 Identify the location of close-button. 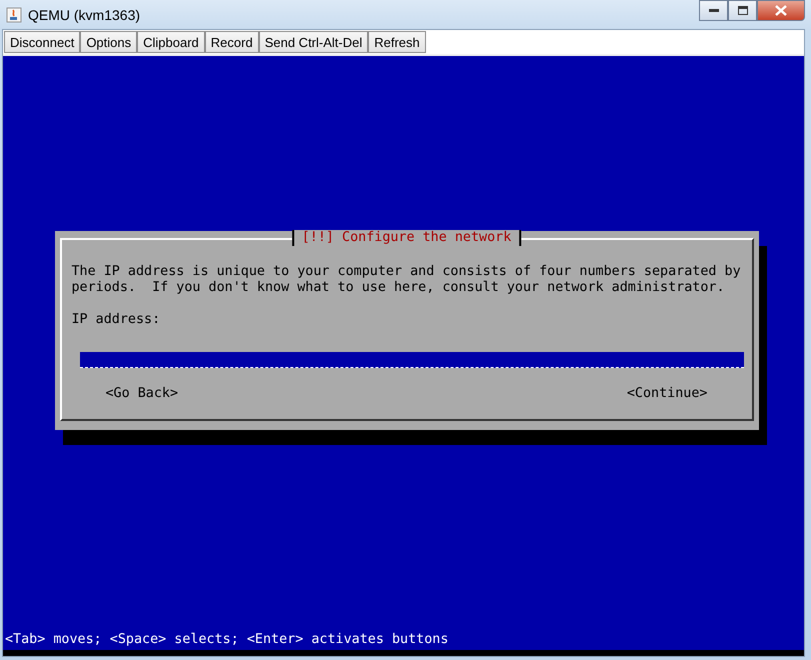
(781, 10).